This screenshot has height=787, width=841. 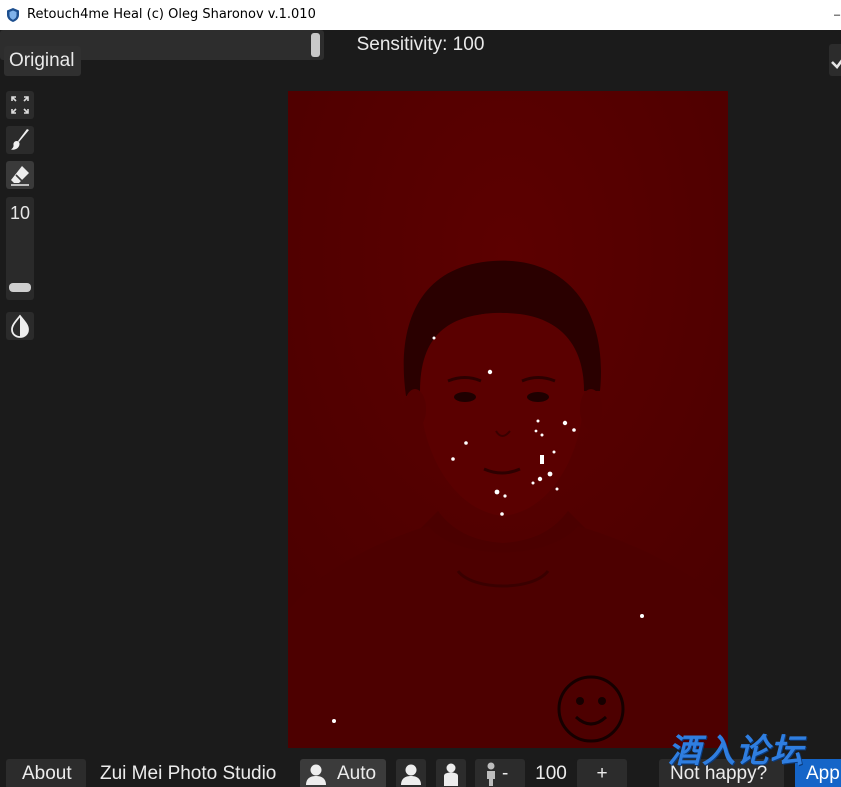 I want to click on mask-toggle-button, so click(x=20, y=326).